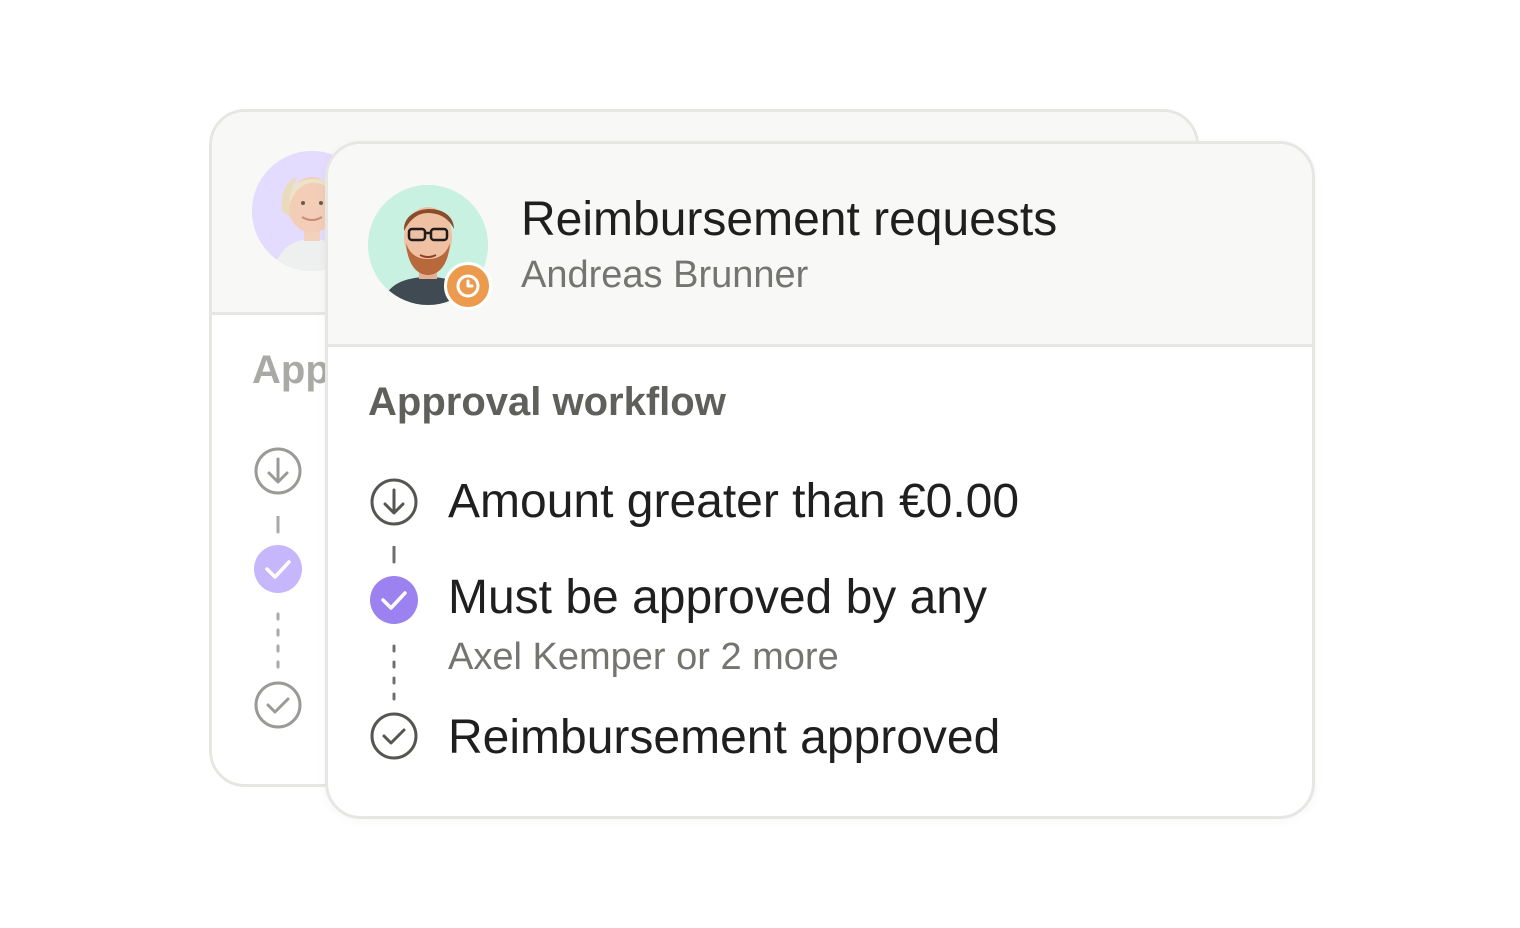 This screenshot has width=1520, height=928. I want to click on workflow-step-condition: Amount greater than €0.00, so click(734, 501).